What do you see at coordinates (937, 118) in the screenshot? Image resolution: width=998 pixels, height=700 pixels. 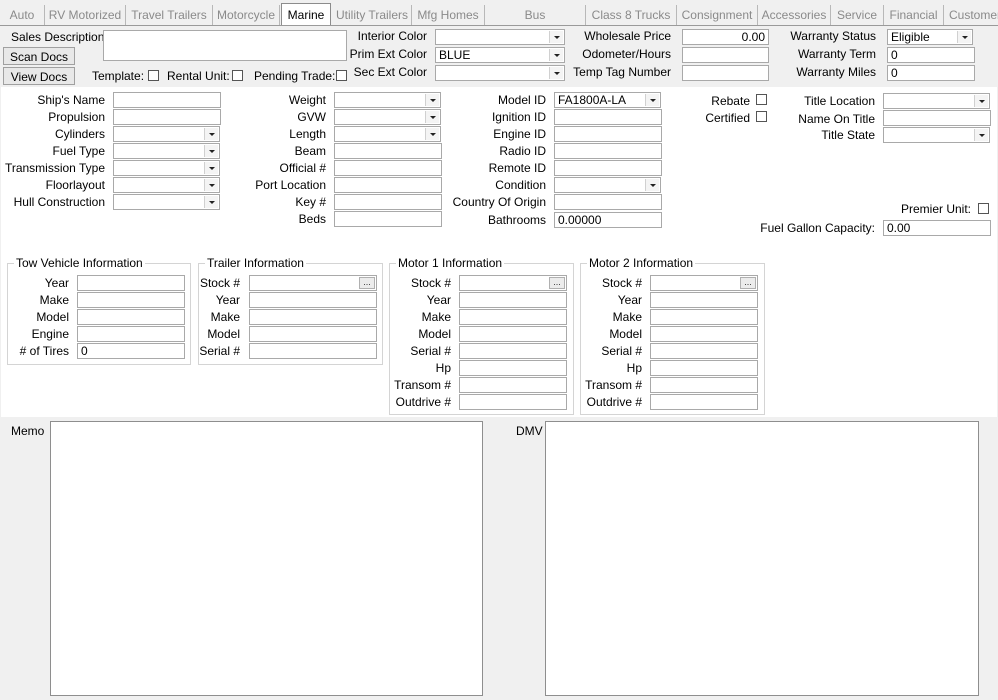 I see `name-on-title-field` at bounding box center [937, 118].